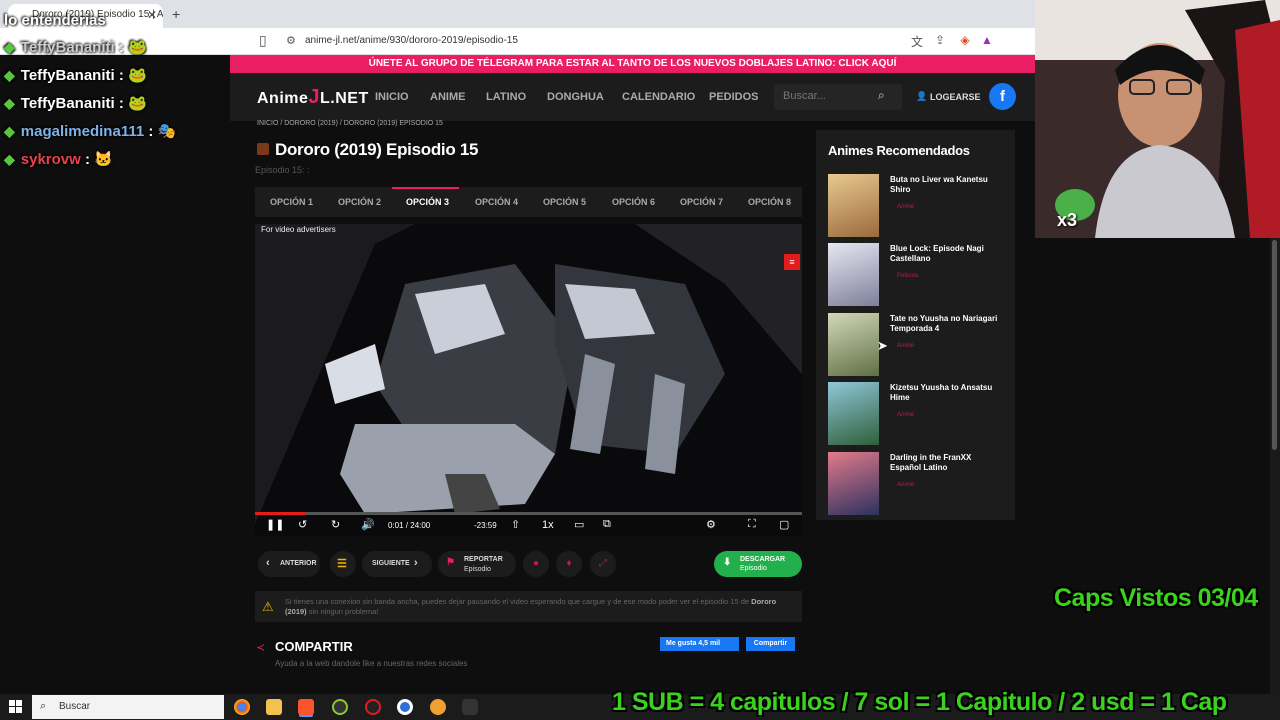 This screenshot has height=720, width=1280. Describe the element at coordinates (470, 707) in the screenshot. I see `game-controller-icon` at that location.